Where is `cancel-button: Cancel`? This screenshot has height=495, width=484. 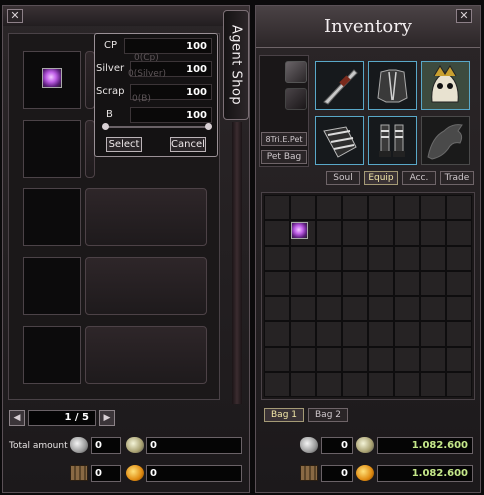 cancel-button: Cancel is located at coordinates (188, 144).